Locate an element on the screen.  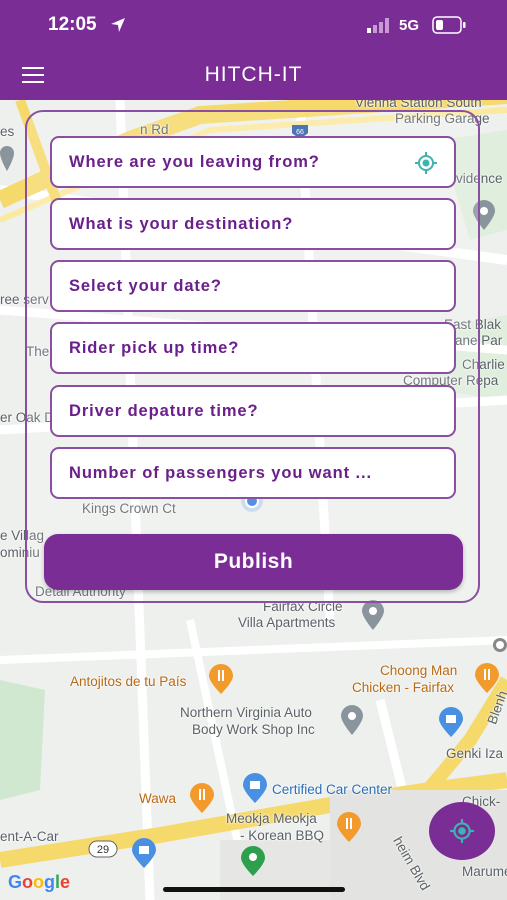
location-arrow-icon is located at coordinates (118, 25).